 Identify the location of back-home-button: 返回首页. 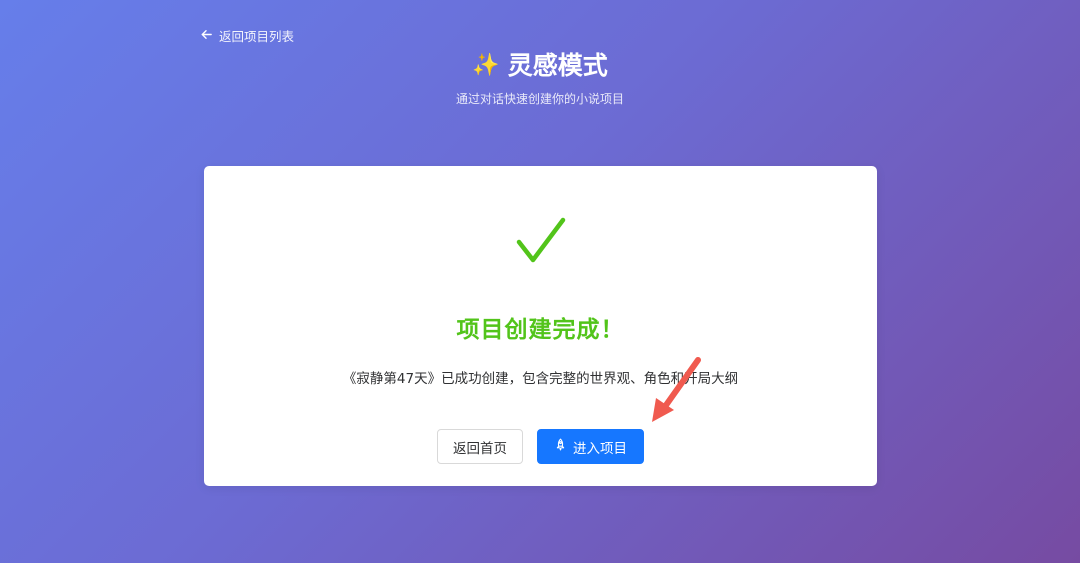
(480, 446).